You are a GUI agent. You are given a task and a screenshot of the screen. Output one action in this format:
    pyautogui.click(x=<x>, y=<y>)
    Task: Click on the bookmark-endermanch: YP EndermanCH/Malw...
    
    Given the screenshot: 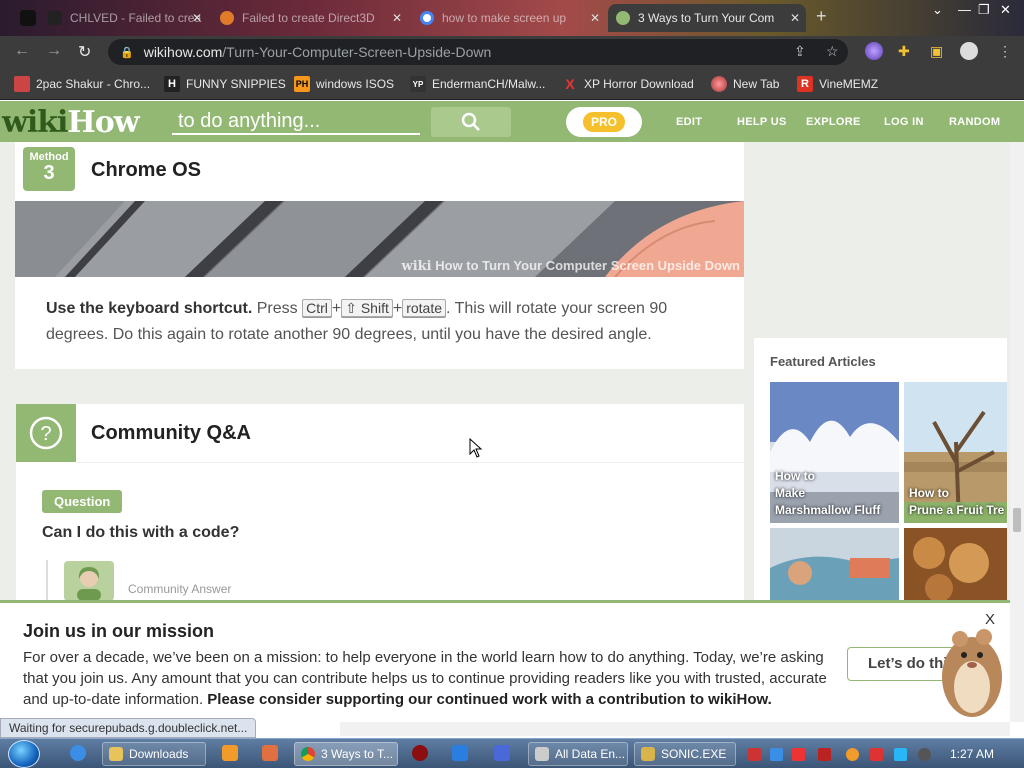 What is the action you would take?
    pyautogui.click(x=477, y=84)
    